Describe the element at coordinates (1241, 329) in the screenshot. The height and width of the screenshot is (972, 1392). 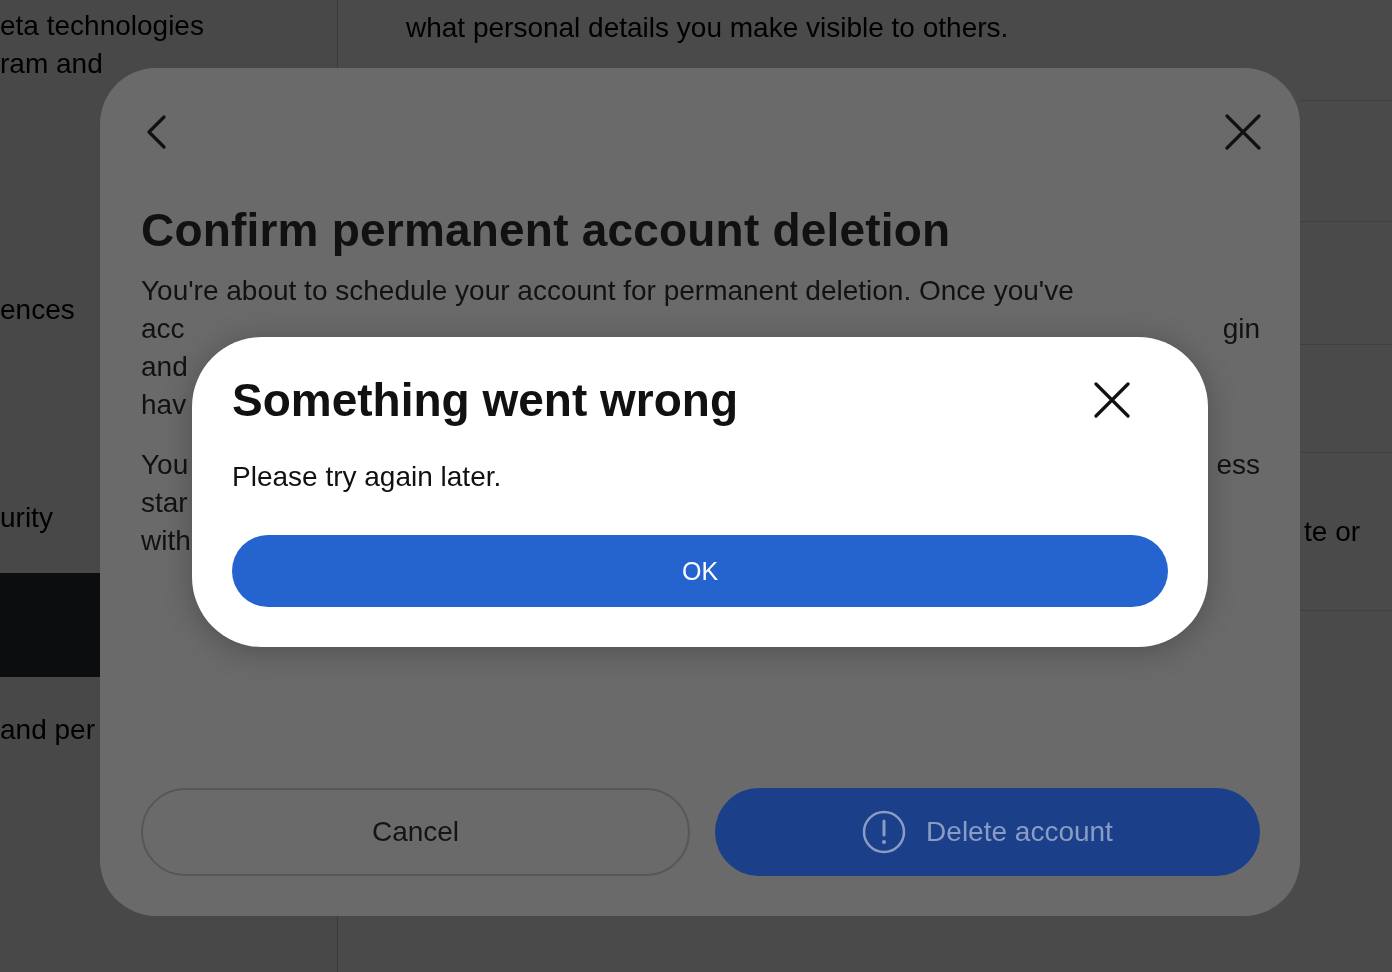
I see `body-text: gin` at that location.